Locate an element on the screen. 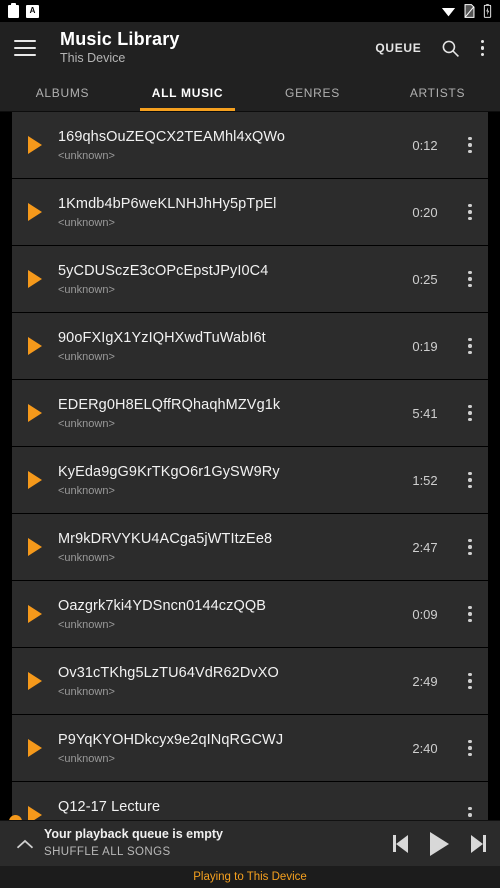 The width and height of the screenshot is (500, 888). app-bar-titles: Music Library This Device is located at coordinates (120, 47).